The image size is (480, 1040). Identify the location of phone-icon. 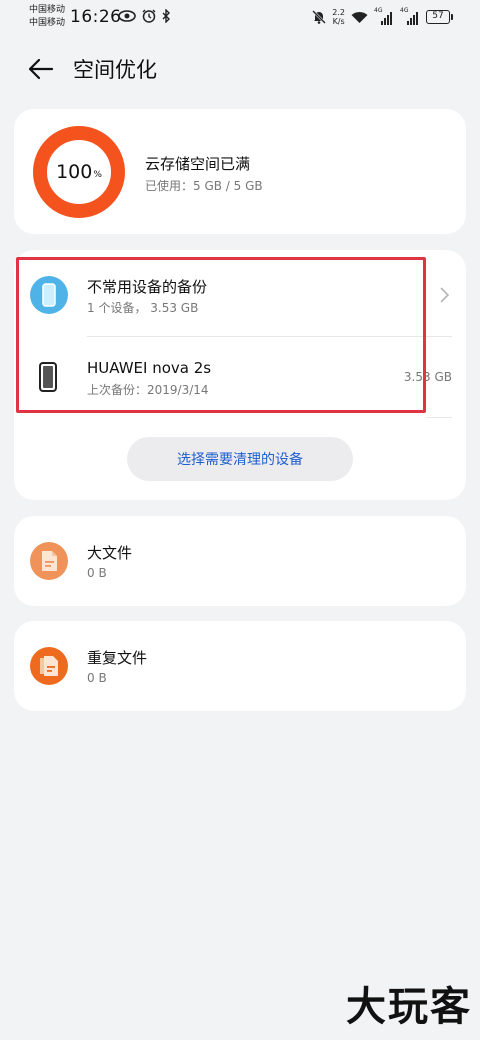
(49, 295).